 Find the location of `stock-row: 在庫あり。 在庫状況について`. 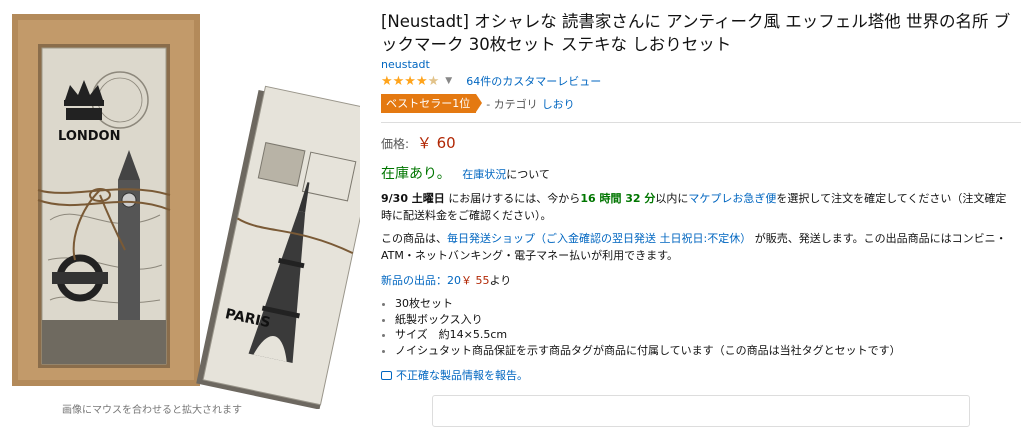

stock-row: 在庫あり。 在庫状況について is located at coordinates (696, 173).